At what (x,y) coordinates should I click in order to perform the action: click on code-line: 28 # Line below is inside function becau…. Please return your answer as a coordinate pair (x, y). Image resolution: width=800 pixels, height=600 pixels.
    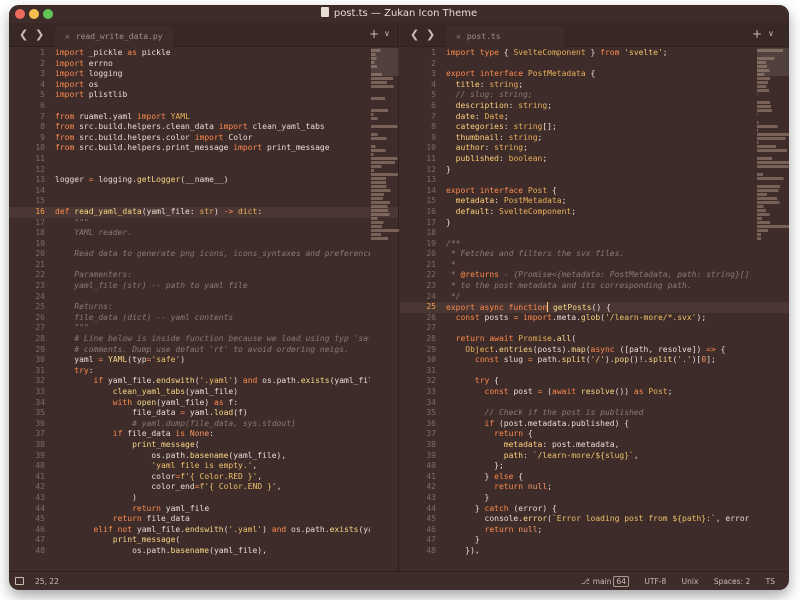
    Looking at the image, I should click on (203, 339).